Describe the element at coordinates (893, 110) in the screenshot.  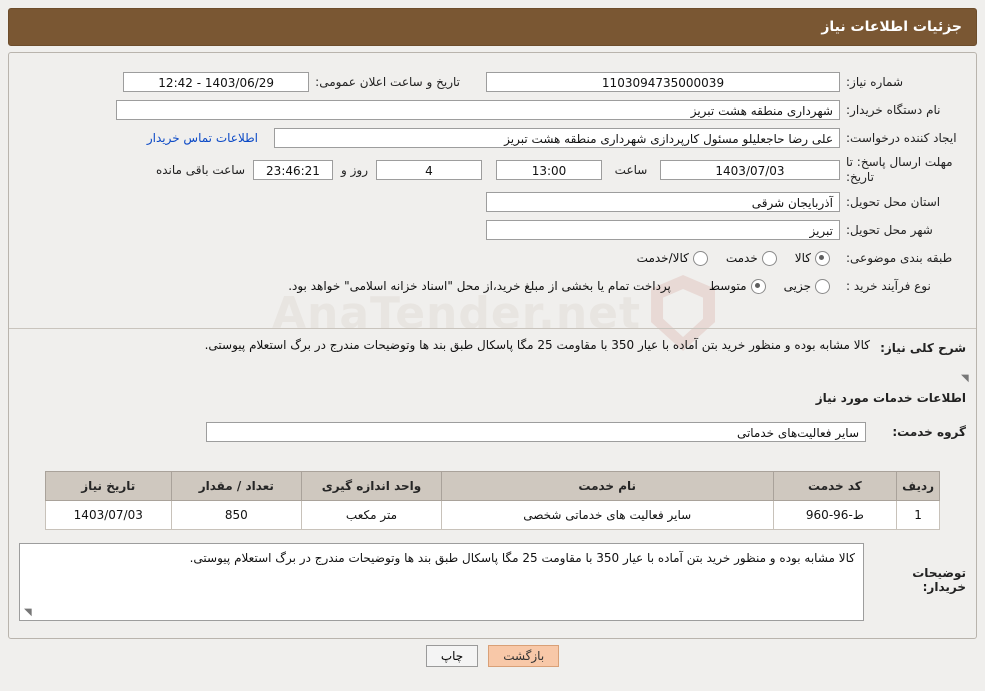
I see `buyer-org-label: نام دستگاه خریدار:` at that location.